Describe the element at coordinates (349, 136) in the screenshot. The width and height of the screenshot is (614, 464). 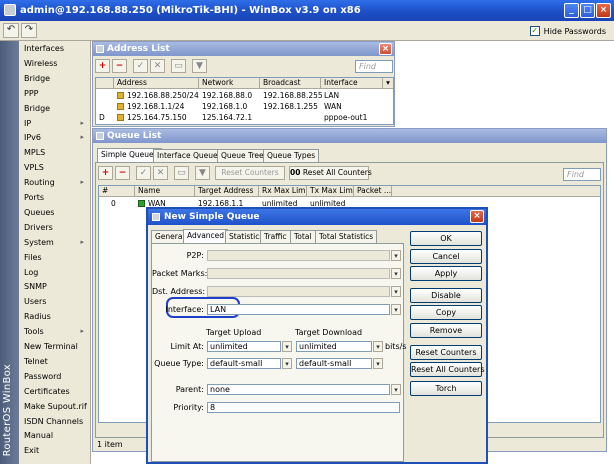
I see `queue-list-title-bar: Queue List` at that location.